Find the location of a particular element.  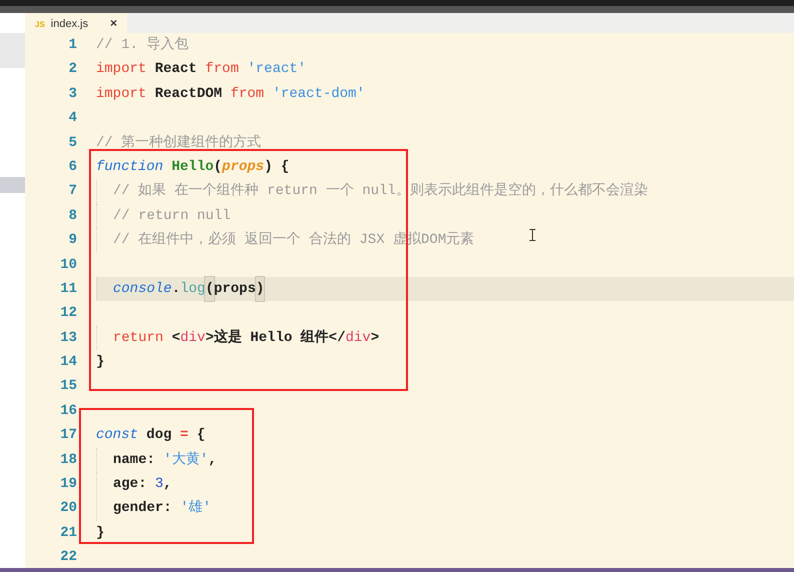

code-token: = is located at coordinates (184, 436).